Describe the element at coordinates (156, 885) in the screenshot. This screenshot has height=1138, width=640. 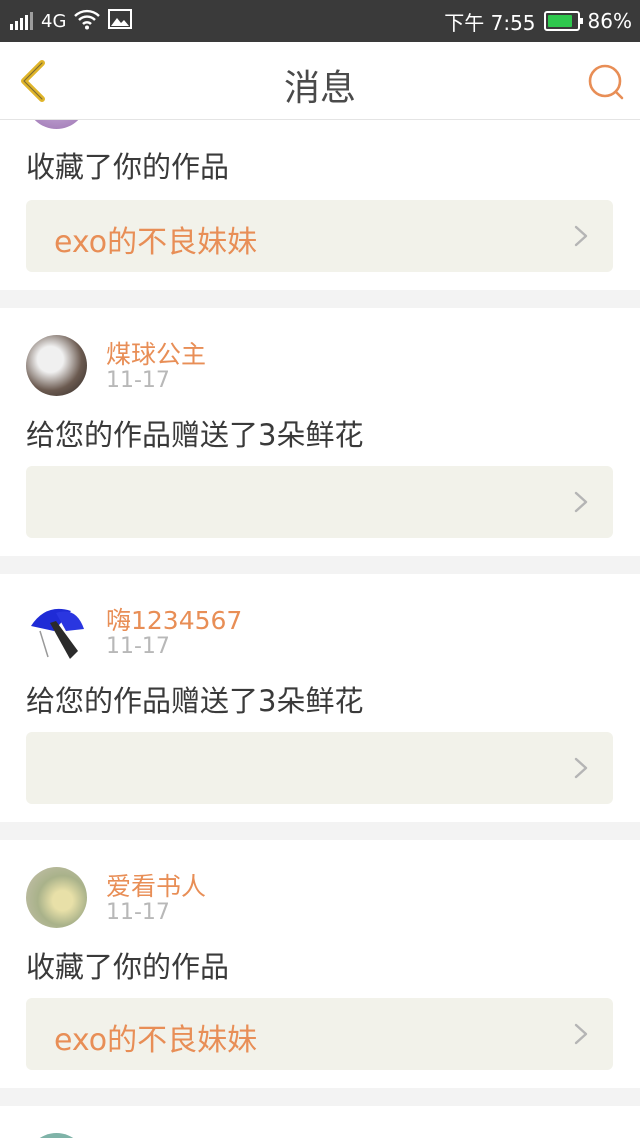
I see `username: 爱看书人` at that location.